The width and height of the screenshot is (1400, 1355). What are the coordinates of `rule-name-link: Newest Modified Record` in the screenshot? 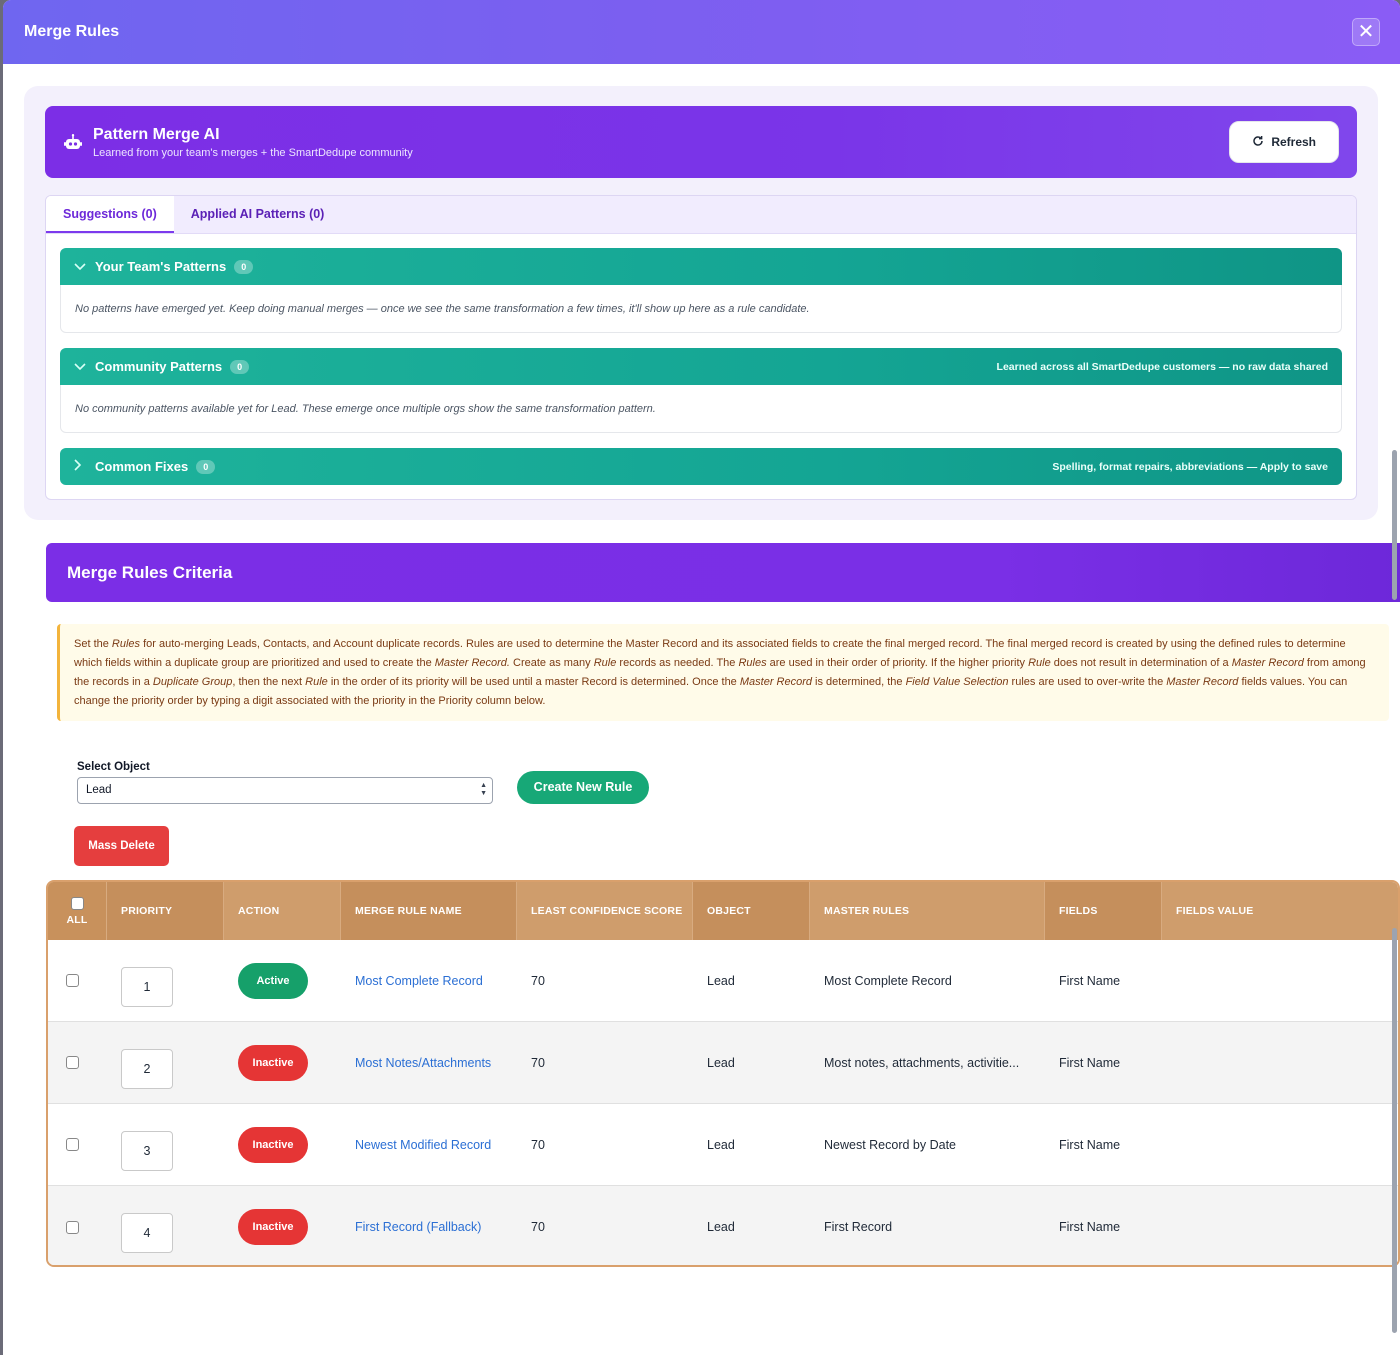 It's located at (423, 1145).